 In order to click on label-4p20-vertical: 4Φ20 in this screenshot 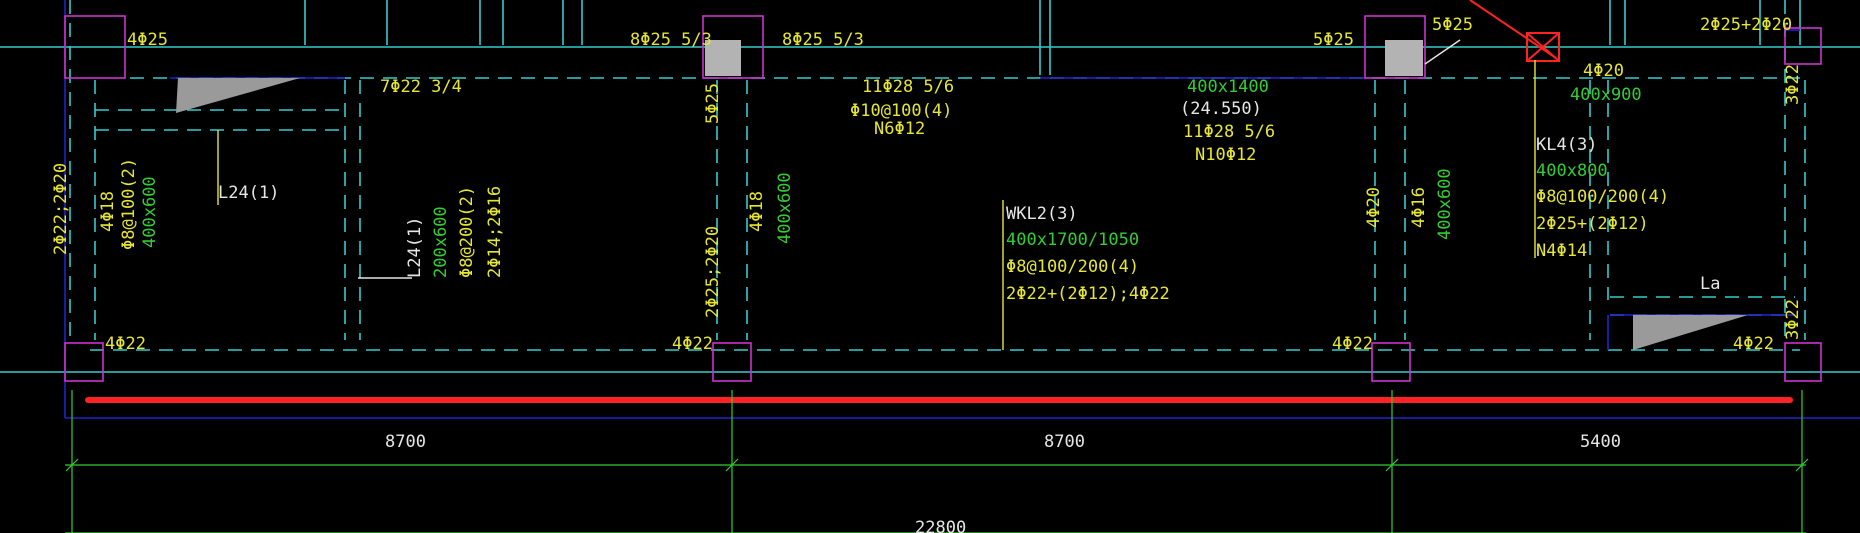, I will do `click(1374, 207)`.